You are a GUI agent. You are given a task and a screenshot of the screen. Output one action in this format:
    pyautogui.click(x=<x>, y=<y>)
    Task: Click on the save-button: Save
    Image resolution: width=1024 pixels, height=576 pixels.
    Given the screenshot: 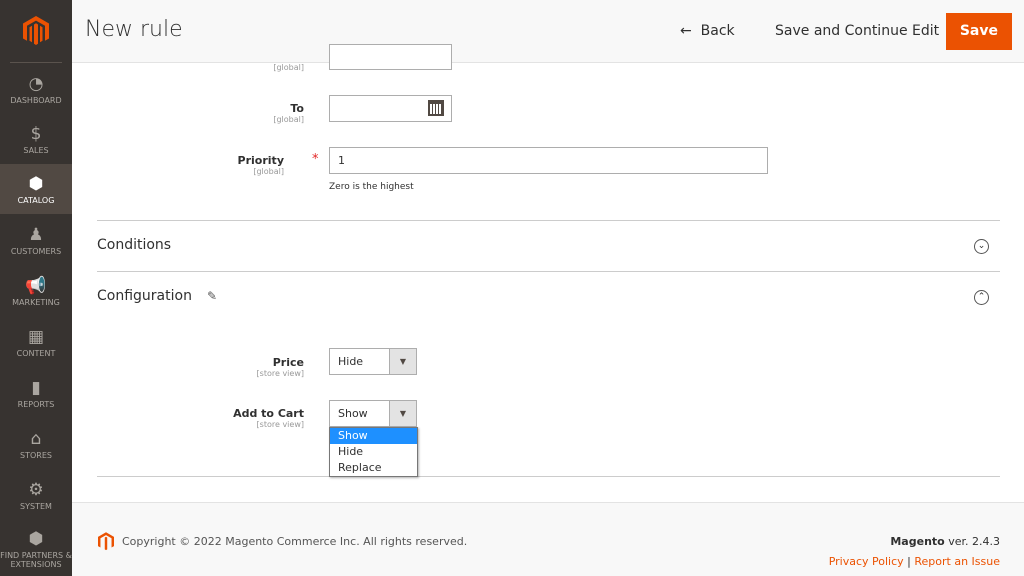 What is the action you would take?
    pyautogui.click(x=978, y=31)
    